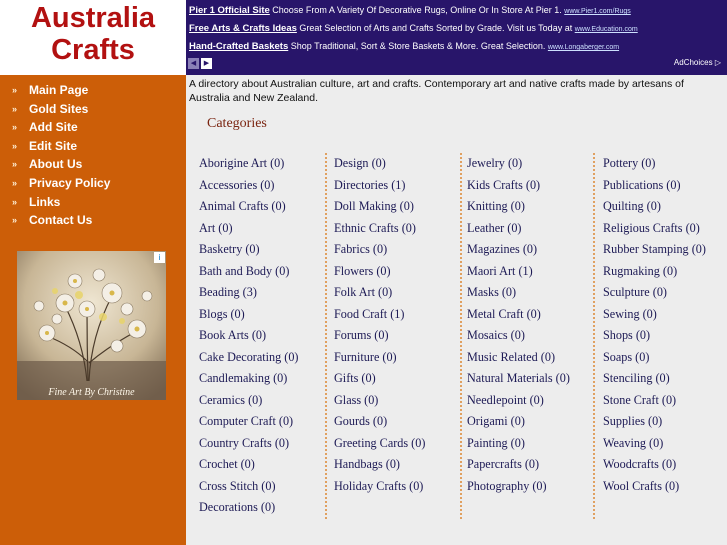 The image size is (727, 545). Describe the element at coordinates (93, 127) in the screenshot. I see `nav-add-site: » Add Site` at that location.